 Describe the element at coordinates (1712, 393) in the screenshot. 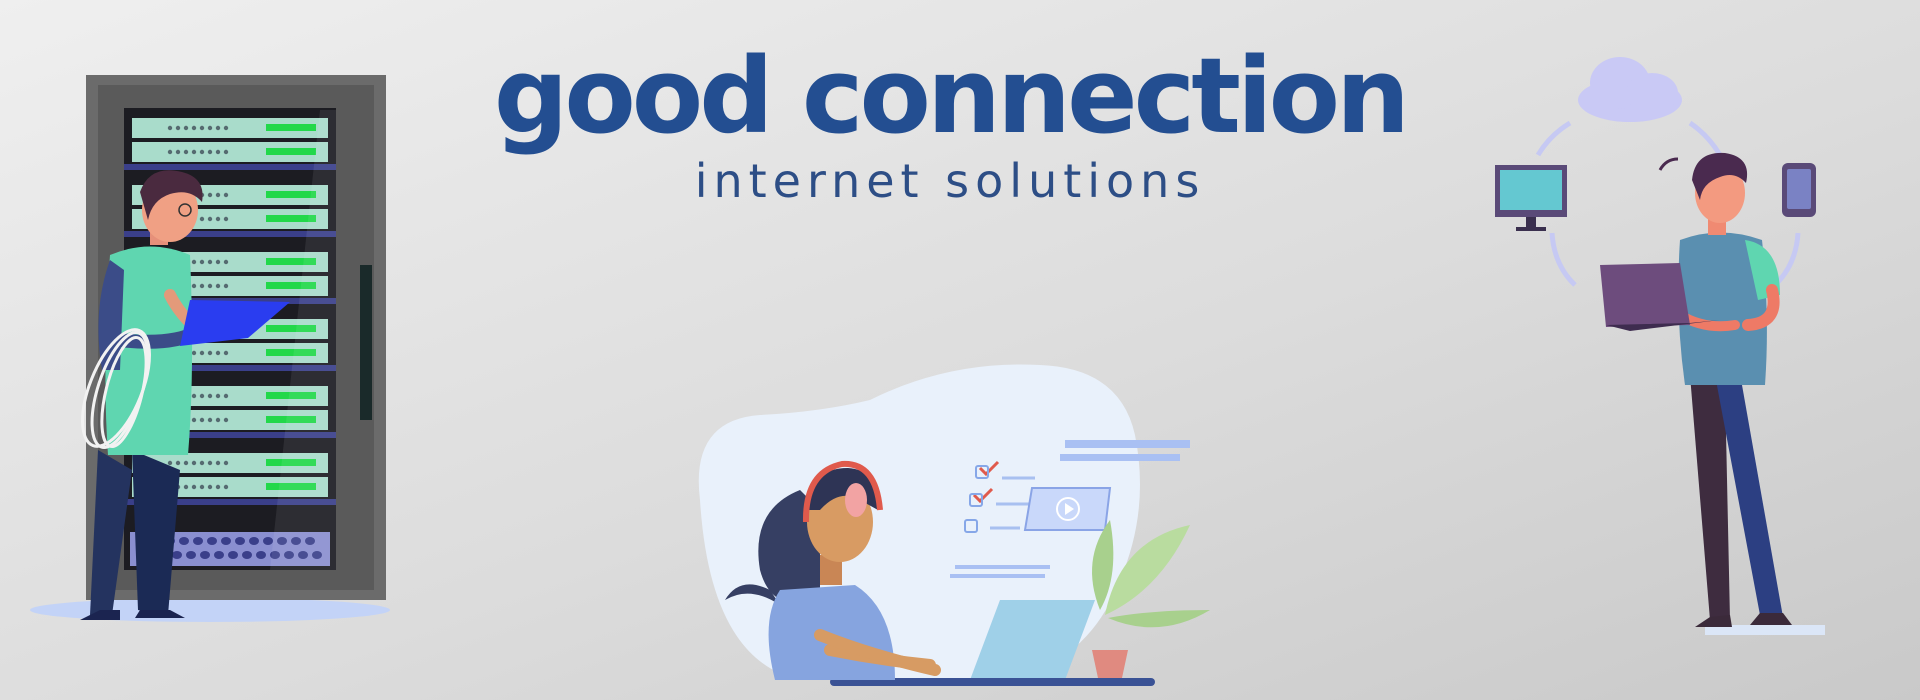

I see `man-figure` at that location.